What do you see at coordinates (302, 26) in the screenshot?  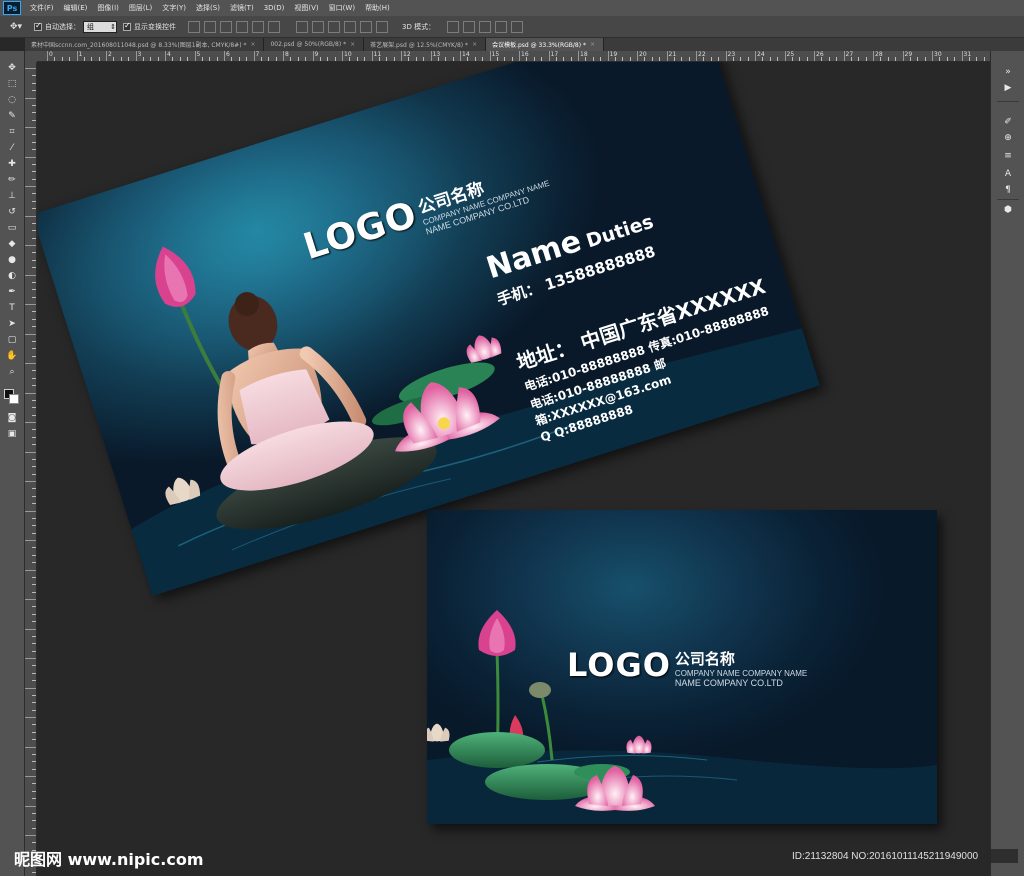 I see `distribute-top-icon` at bounding box center [302, 26].